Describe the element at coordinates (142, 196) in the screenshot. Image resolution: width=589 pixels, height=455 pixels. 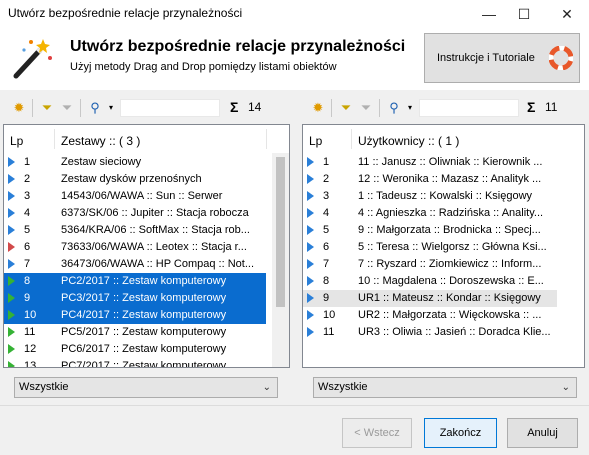
I see `row-text: 14543/06/WAWA :: Sun :: Serwer` at that location.